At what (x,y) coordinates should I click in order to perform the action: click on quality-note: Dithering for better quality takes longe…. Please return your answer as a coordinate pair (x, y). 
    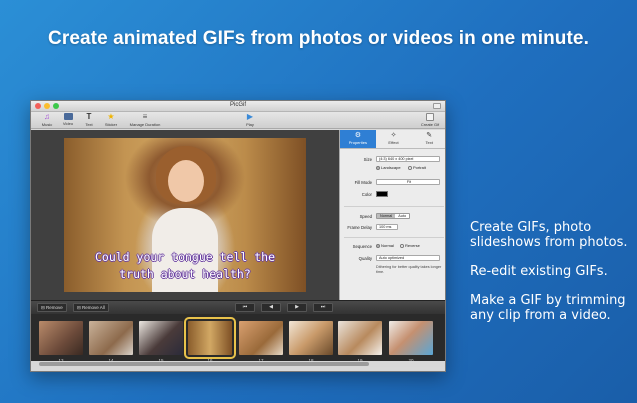
    Looking at the image, I should click on (409, 269).